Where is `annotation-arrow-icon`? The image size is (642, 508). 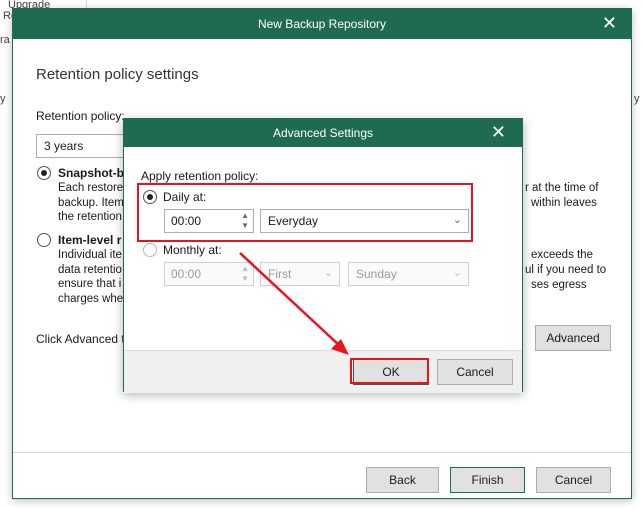
annotation-arrow-icon is located at coordinates (294, 303).